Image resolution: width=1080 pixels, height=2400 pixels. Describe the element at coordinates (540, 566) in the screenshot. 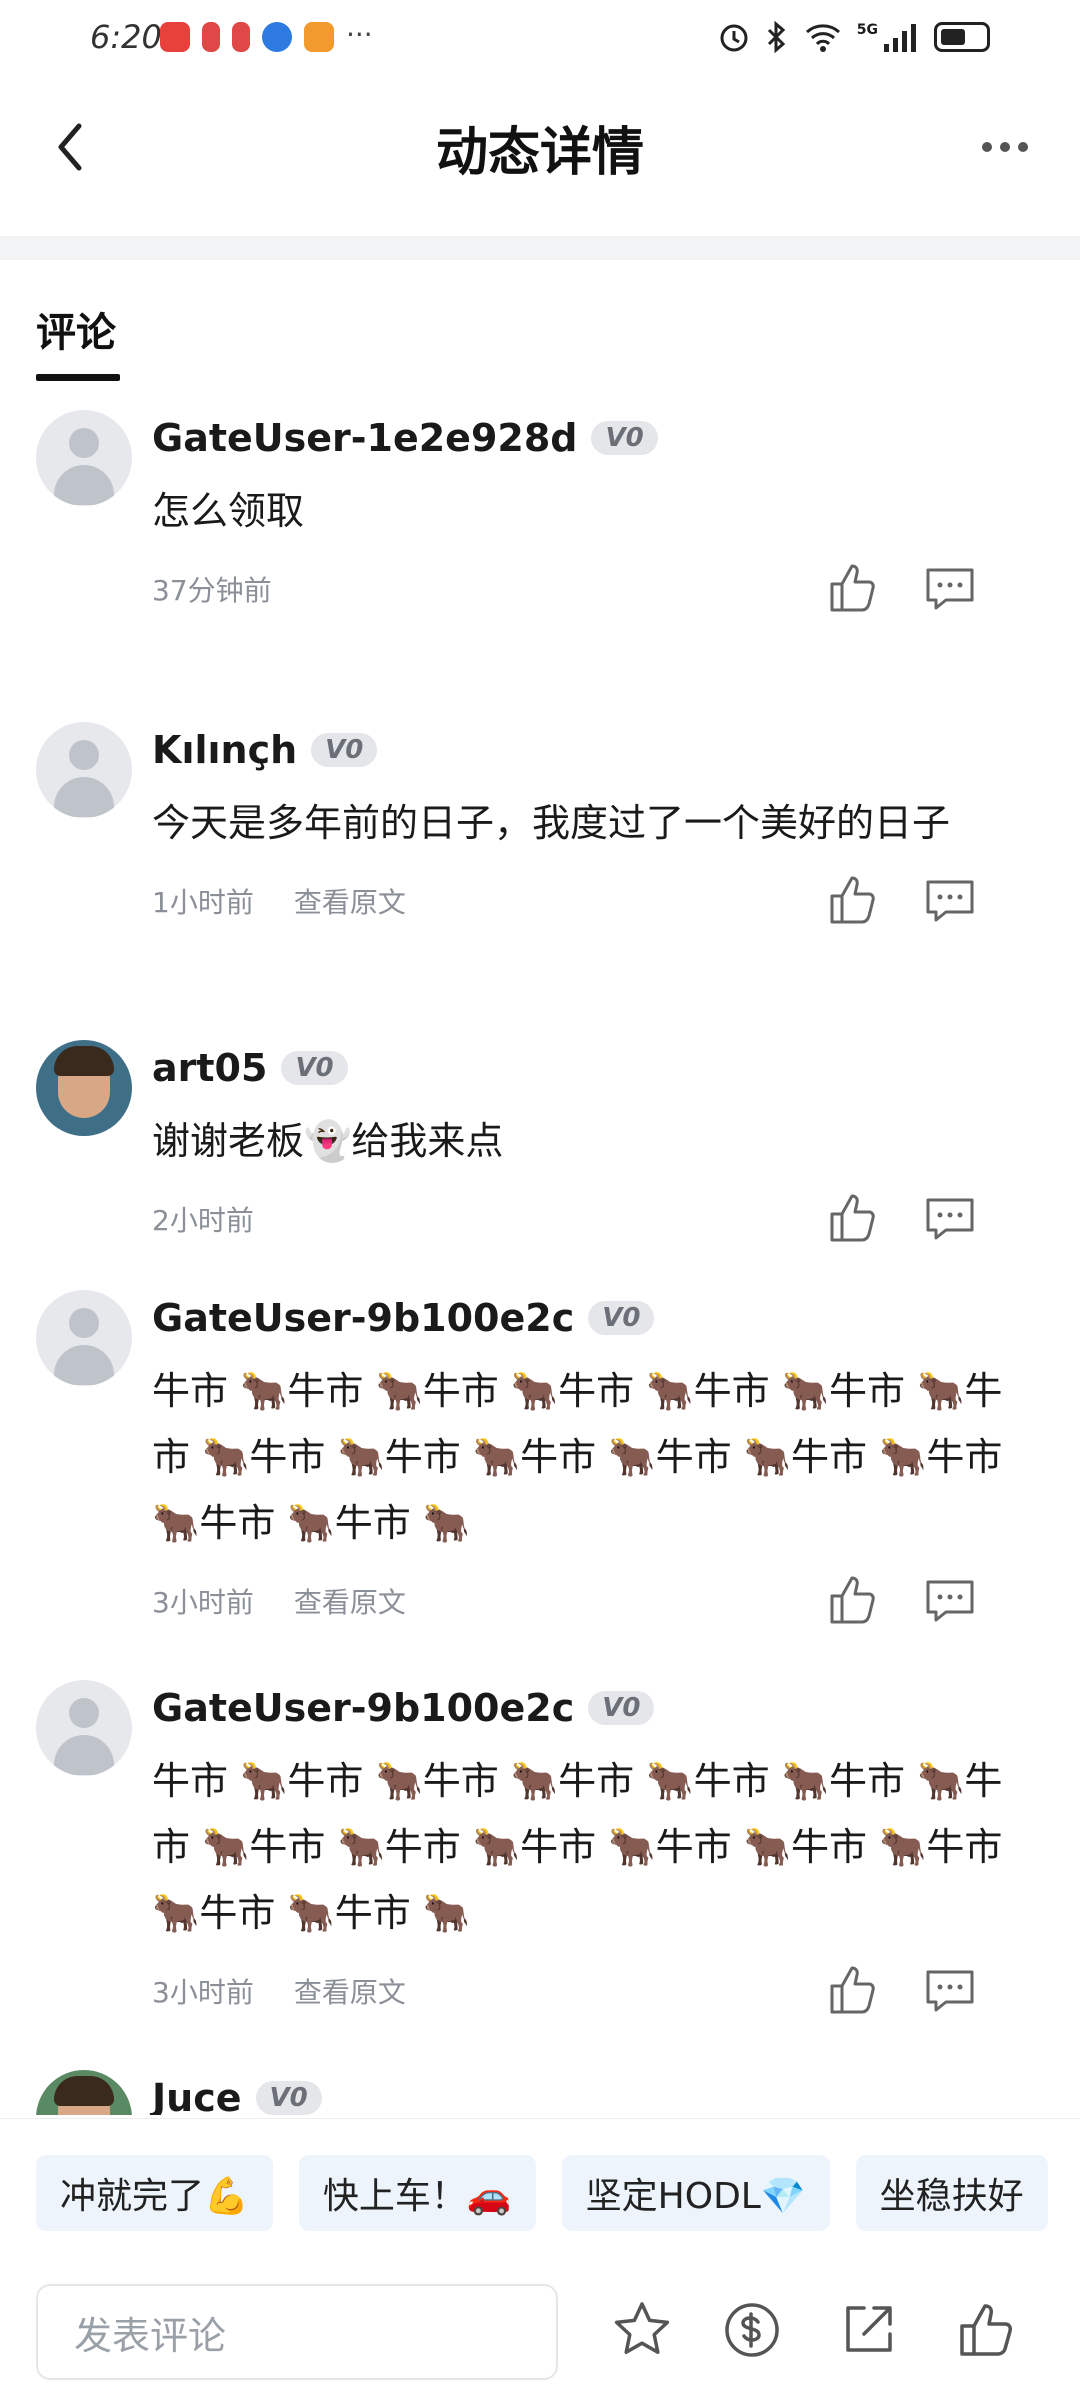

I see `comment-item: GateUser-1e2e928d V0 怎么领取 37分钟前` at that location.